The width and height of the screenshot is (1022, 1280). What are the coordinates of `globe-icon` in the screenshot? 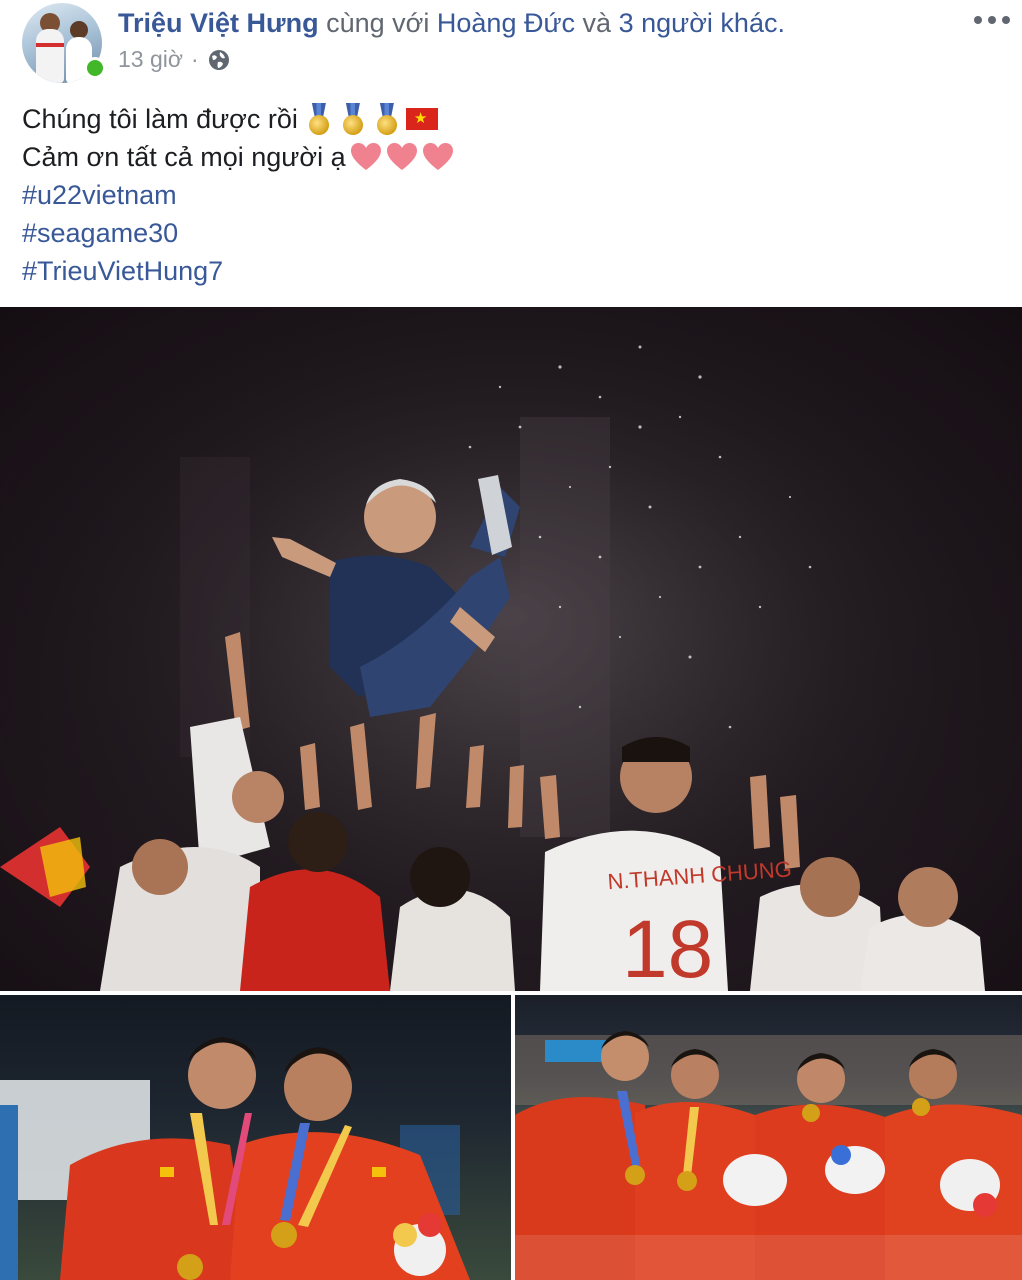 It's located at (219, 60).